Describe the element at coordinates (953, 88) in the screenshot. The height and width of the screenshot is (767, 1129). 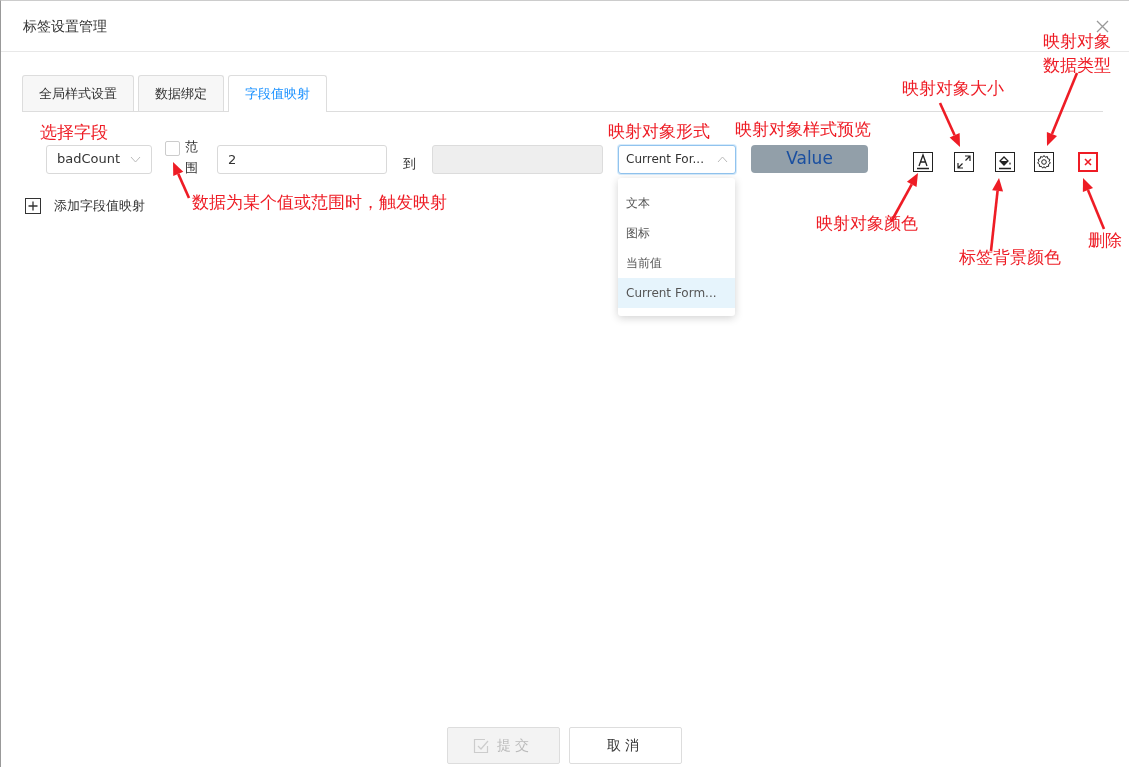
I see `annotation-label: 映射对象大小` at that location.